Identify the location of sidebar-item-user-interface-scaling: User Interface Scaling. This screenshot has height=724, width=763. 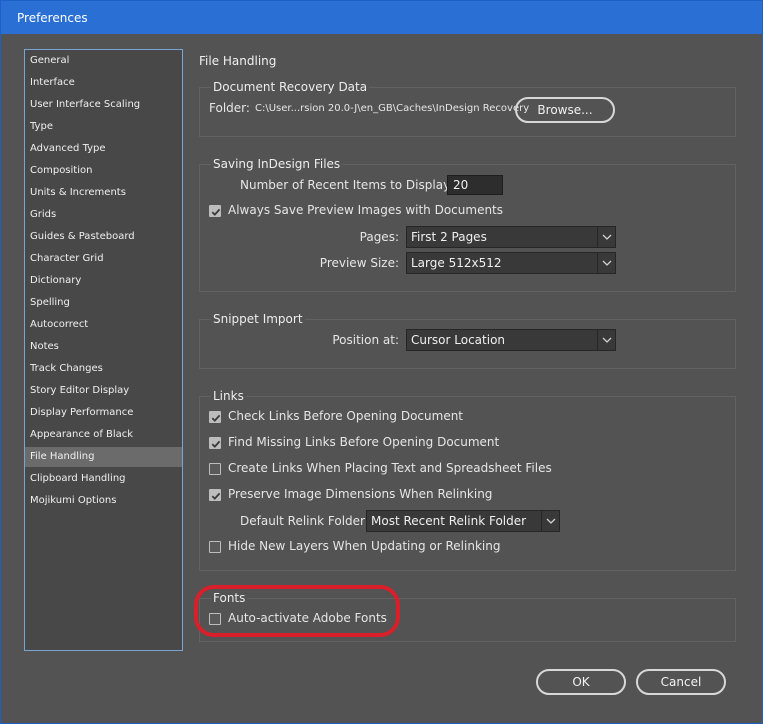
(103, 105).